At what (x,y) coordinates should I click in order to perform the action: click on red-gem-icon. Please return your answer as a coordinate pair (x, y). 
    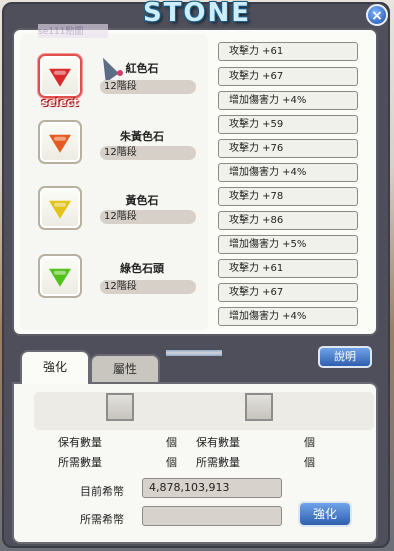
    Looking at the image, I should click on (60, 77).